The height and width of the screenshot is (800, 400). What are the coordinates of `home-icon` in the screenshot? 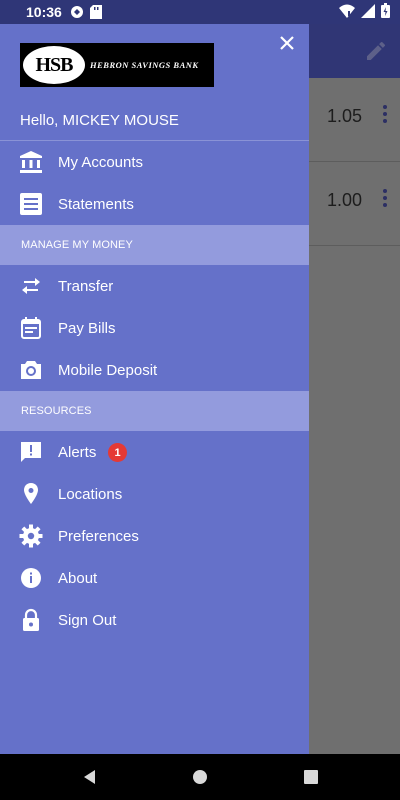 It's located at (200, 777).